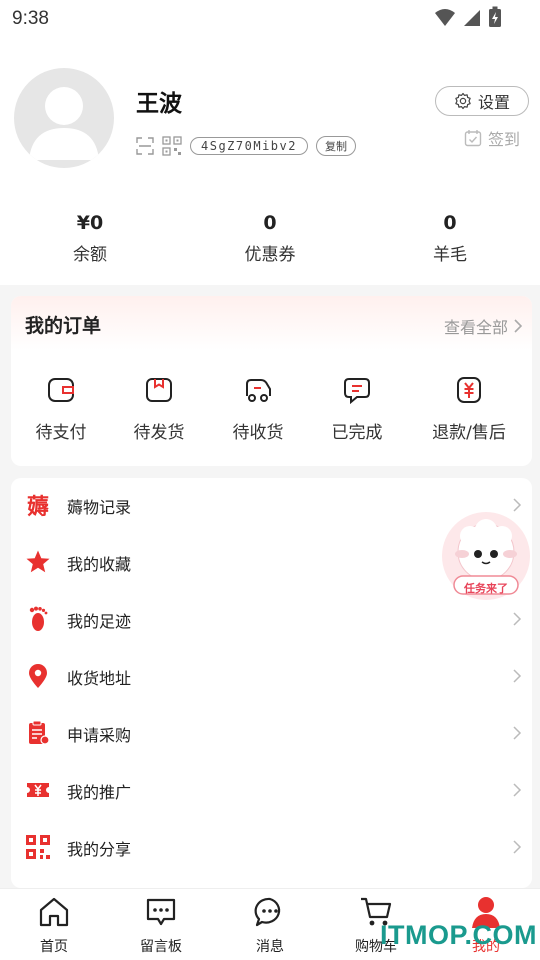 This screenshot has width=540, height=960. Describe the element at coordinates (267, 912) in the screenshot. I see `chat-icon` at that location.